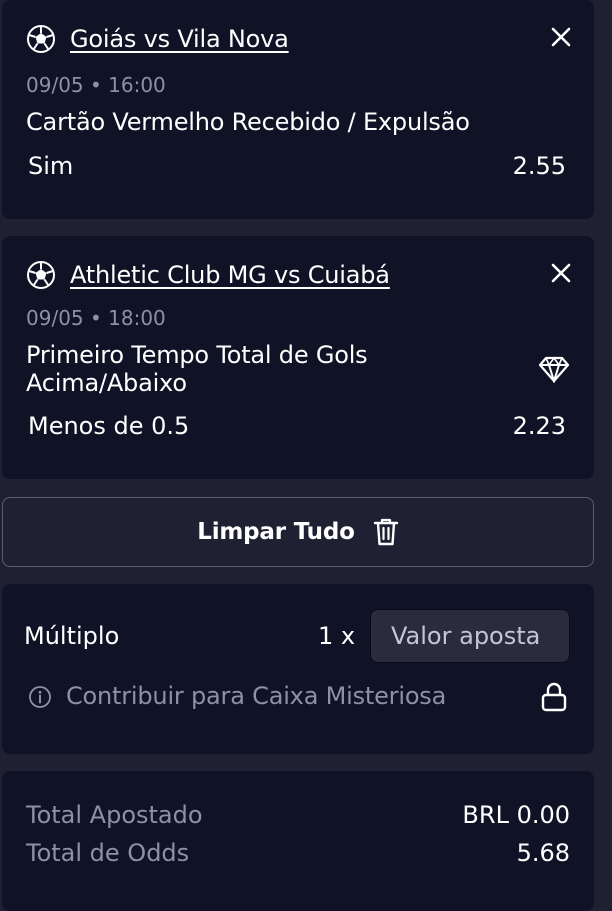  What do you see at coordinates (72, 636) in the screenshot?
I see `multiple-label: Múltiplo` at bounding box center [72, 636].